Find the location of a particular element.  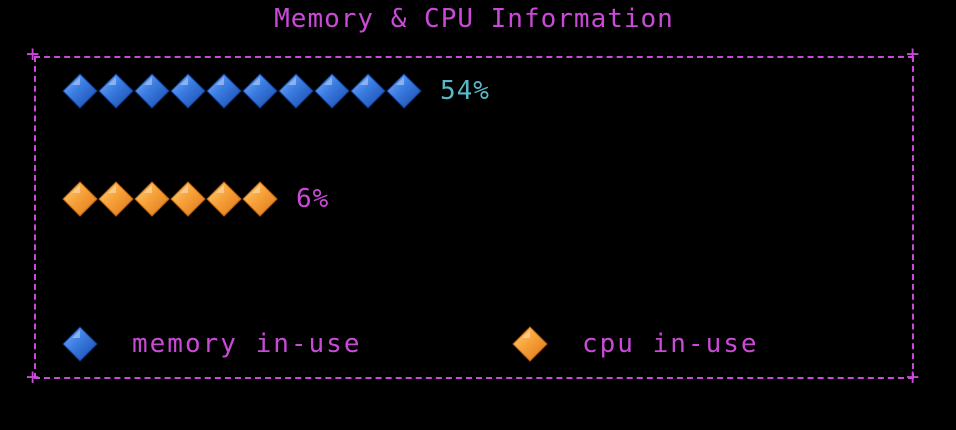

cpu-usage-bar is located at coordinates (170, 199).